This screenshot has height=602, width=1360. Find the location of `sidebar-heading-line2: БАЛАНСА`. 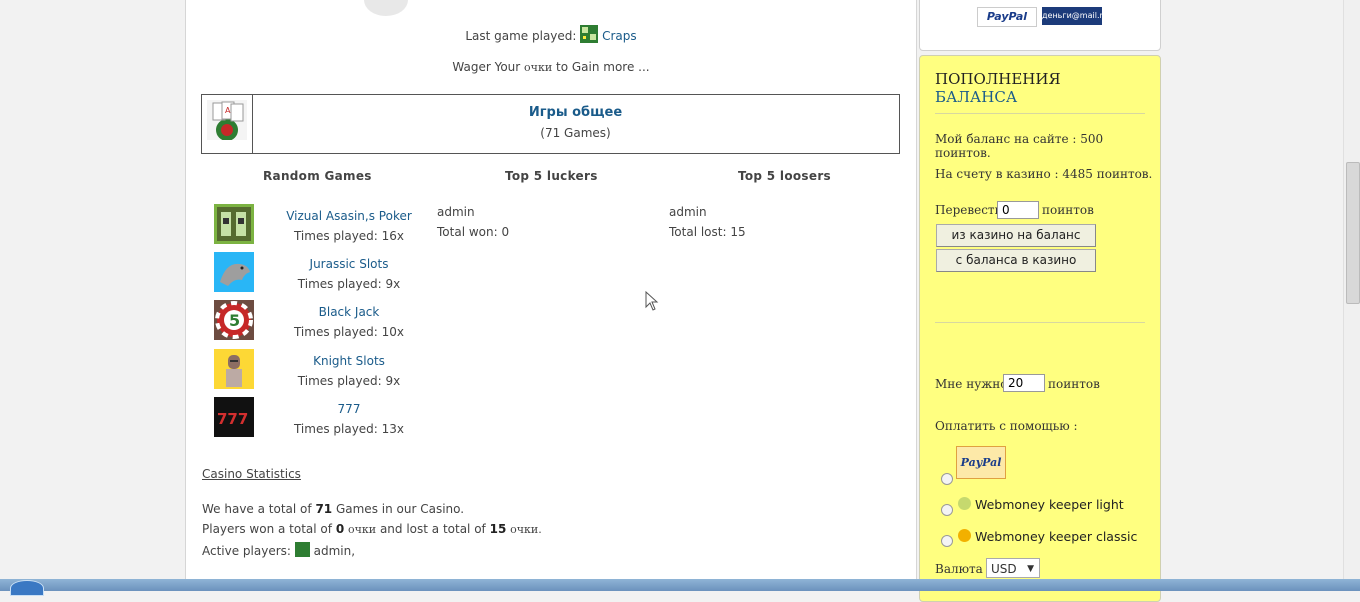

sidebar-heading-line2: БАЛАНСА is located at coordinates (976, 97).